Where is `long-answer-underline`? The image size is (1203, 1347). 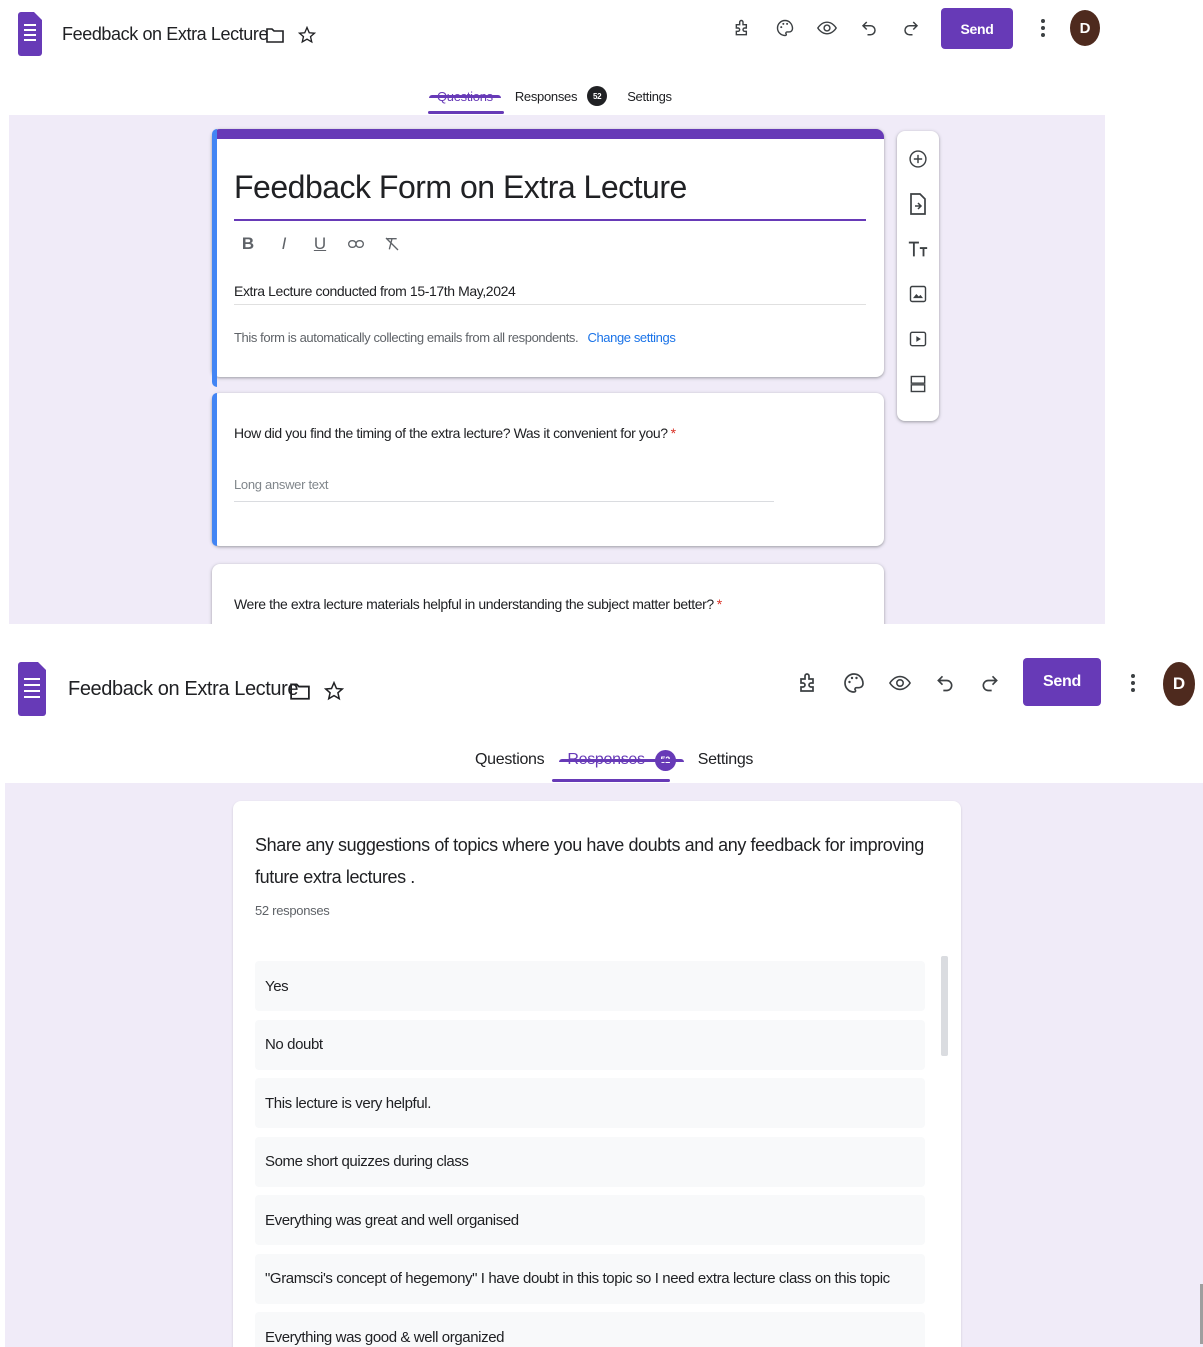 long-answer-underline is located at coordinates (504, 501).